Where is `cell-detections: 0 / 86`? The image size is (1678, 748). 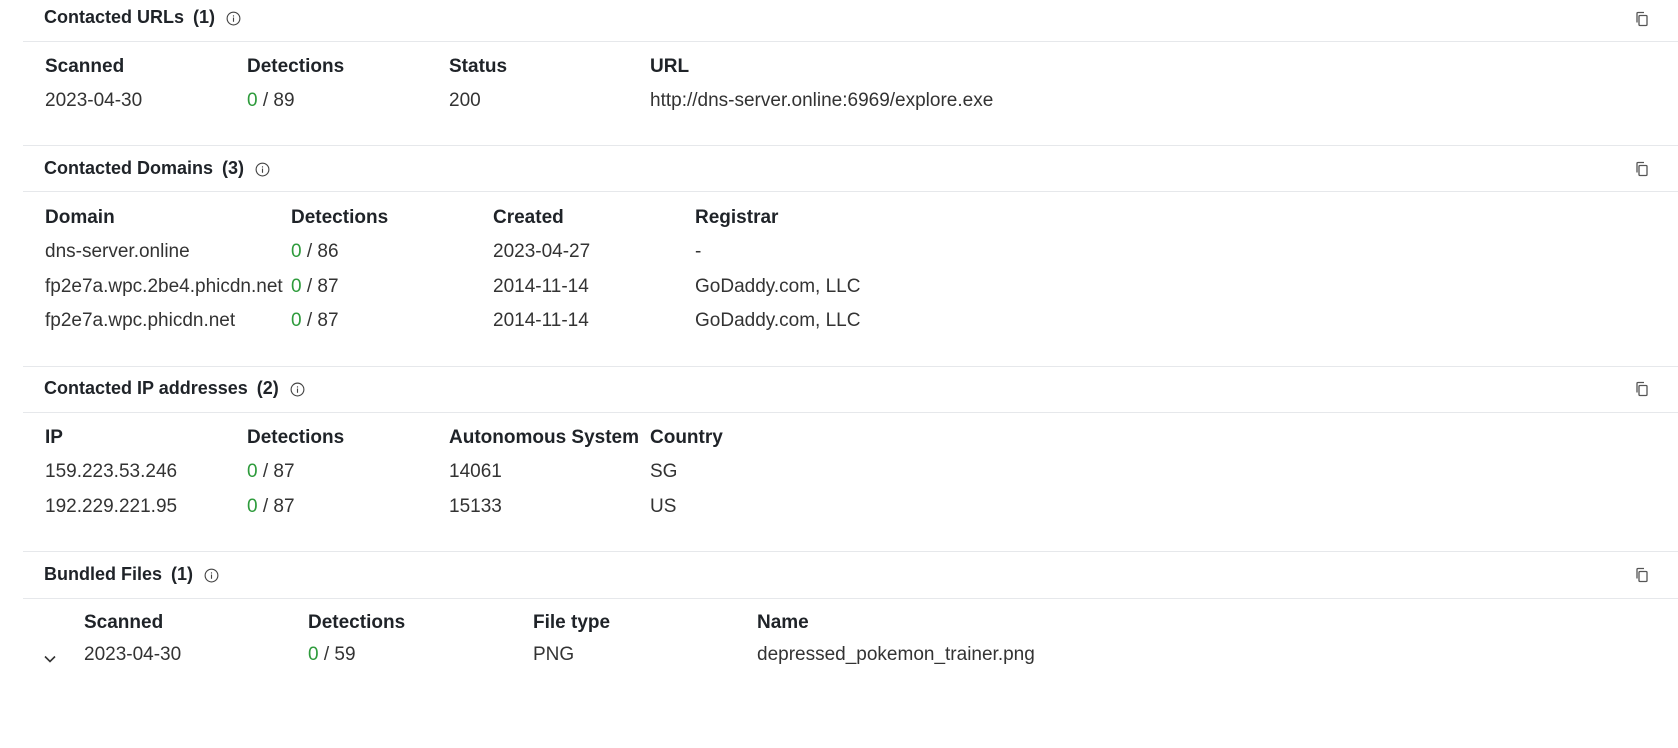 cell-detections: 0 / 86 is located at coordinates (315, 252).